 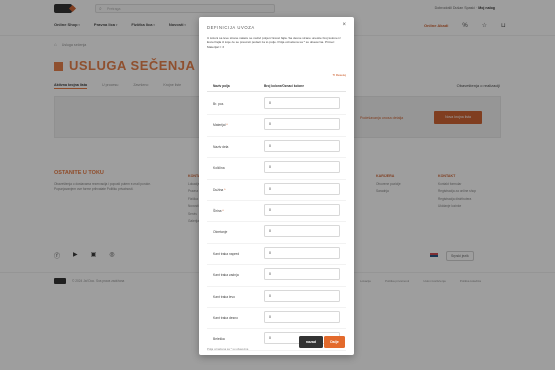 I want to click on field-label: Materijal *, so click(x=220, y=125).